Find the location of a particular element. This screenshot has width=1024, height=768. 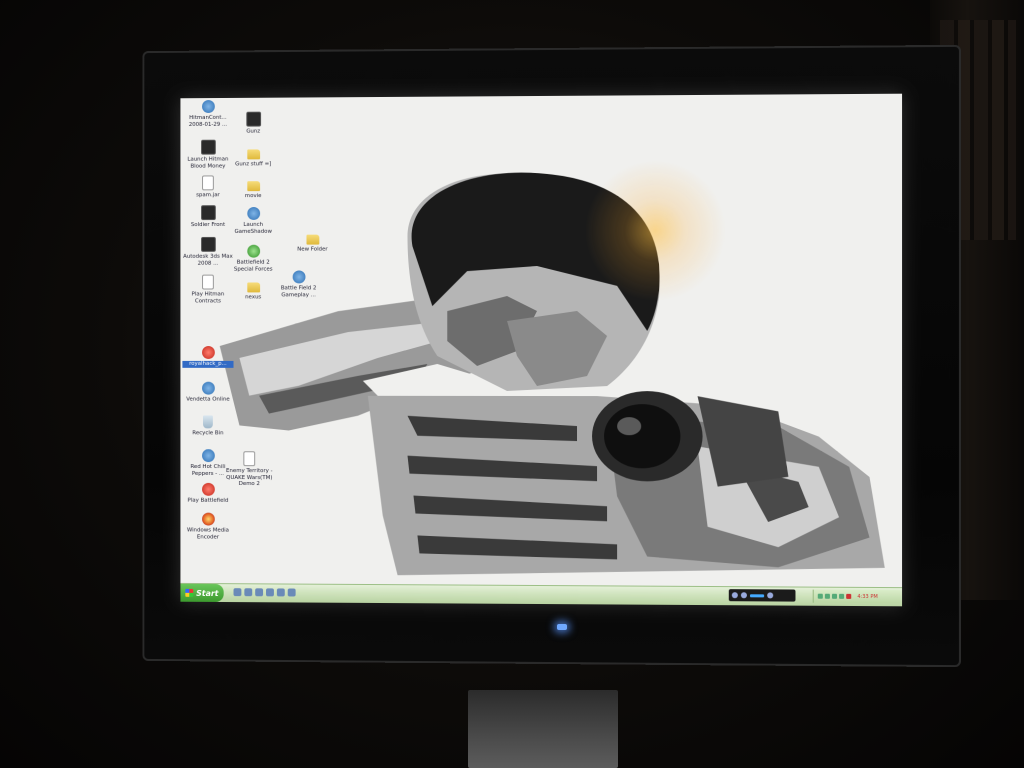

hitman-contracts-shortcut-icon is located at coordinates (208, 106).